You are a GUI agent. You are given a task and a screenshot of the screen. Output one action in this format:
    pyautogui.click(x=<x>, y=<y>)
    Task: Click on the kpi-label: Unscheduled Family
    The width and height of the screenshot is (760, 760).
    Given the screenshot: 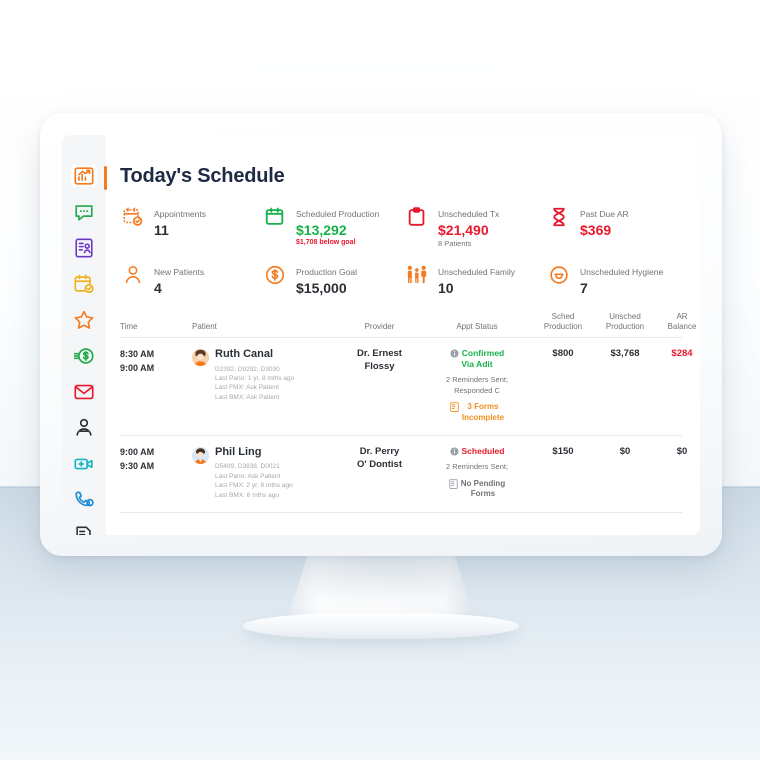 What is the action you would take?
    pyautogui.click(x=477, y=272)
    